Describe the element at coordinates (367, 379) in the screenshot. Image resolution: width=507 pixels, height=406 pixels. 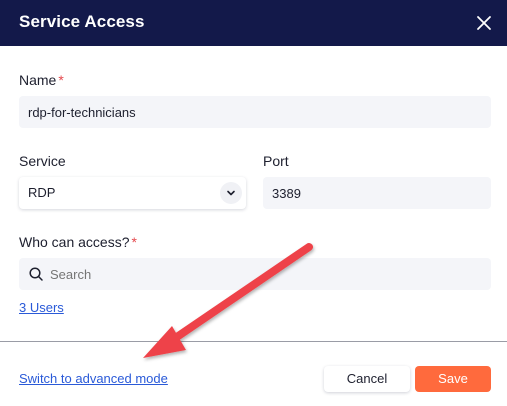
I see `cancel-button: Cancel` at that location.